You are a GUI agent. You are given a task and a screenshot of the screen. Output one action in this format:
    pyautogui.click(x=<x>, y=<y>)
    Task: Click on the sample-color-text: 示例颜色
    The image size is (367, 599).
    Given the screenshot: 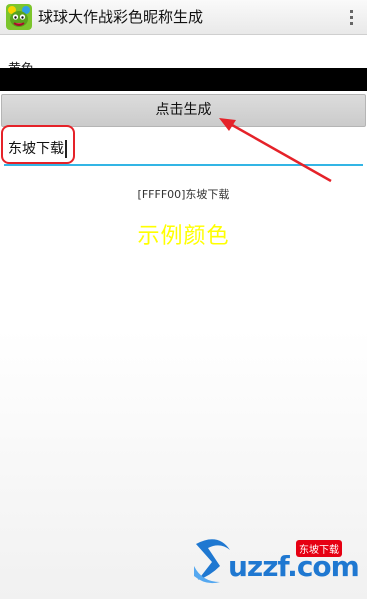 What is the action you would take?
    pyautogui.click(x=183, y=236)
    